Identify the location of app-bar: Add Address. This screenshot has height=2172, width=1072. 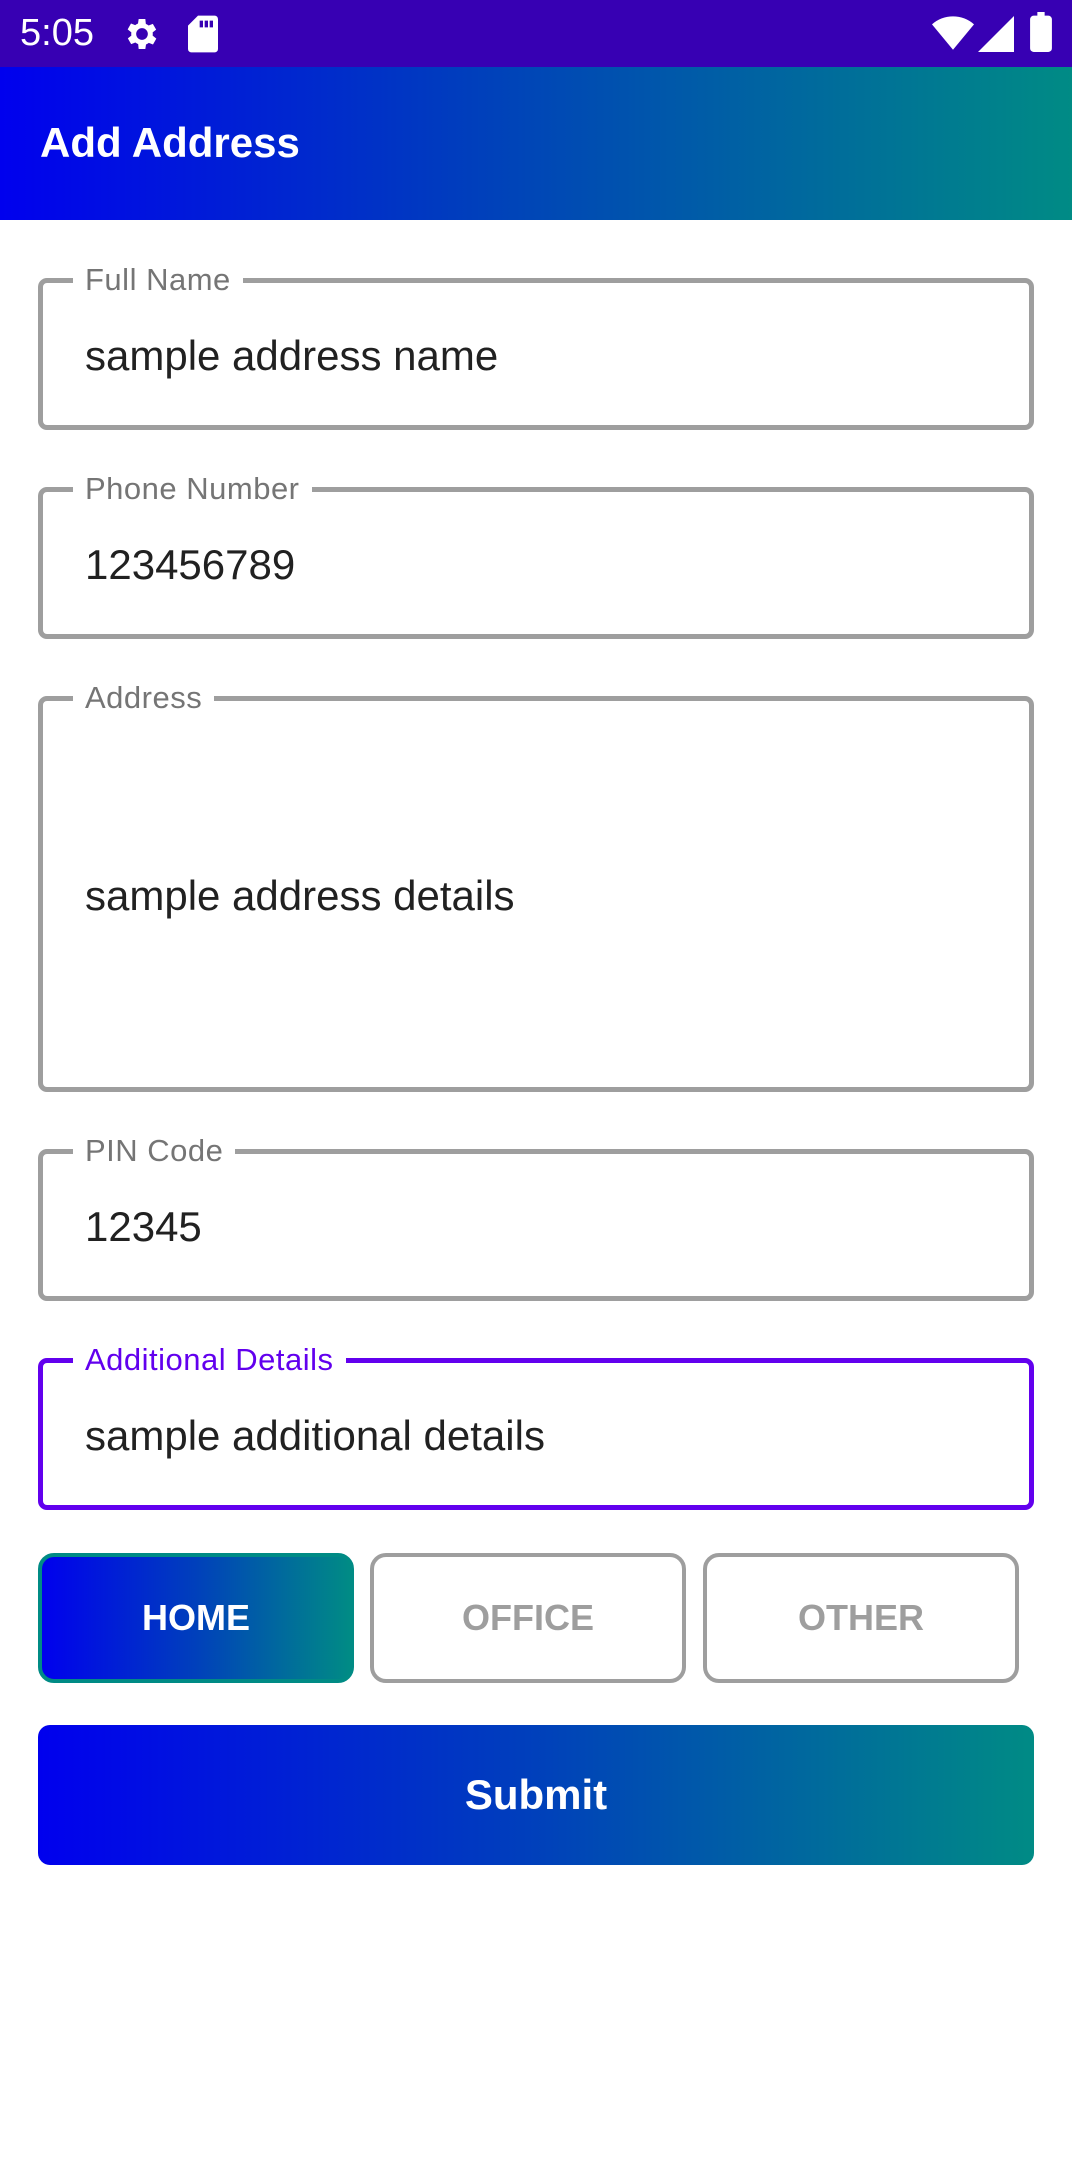
(536, 143).